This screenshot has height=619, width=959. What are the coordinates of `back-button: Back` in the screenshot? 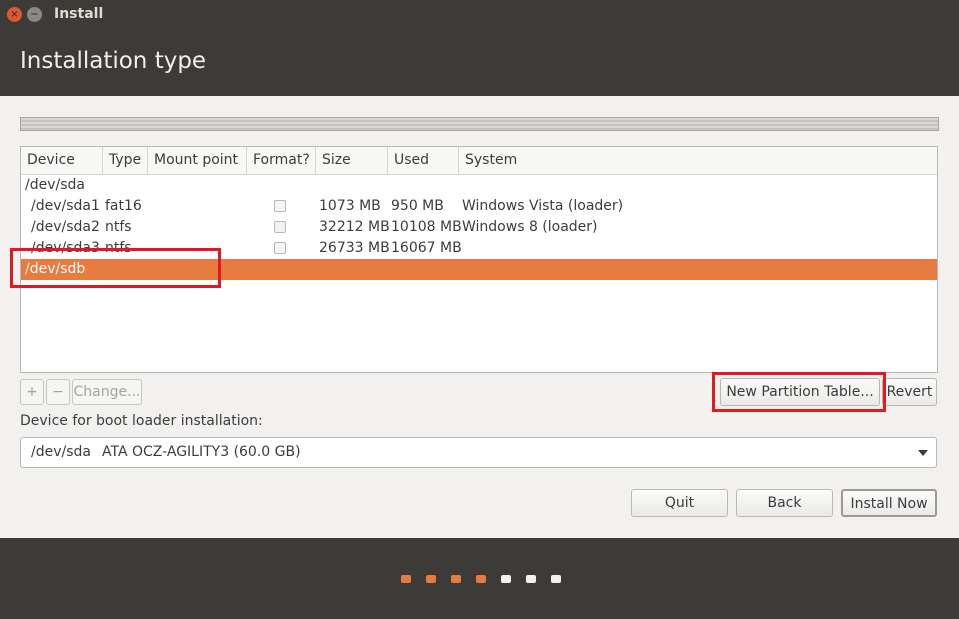 It's located at (784, 503).